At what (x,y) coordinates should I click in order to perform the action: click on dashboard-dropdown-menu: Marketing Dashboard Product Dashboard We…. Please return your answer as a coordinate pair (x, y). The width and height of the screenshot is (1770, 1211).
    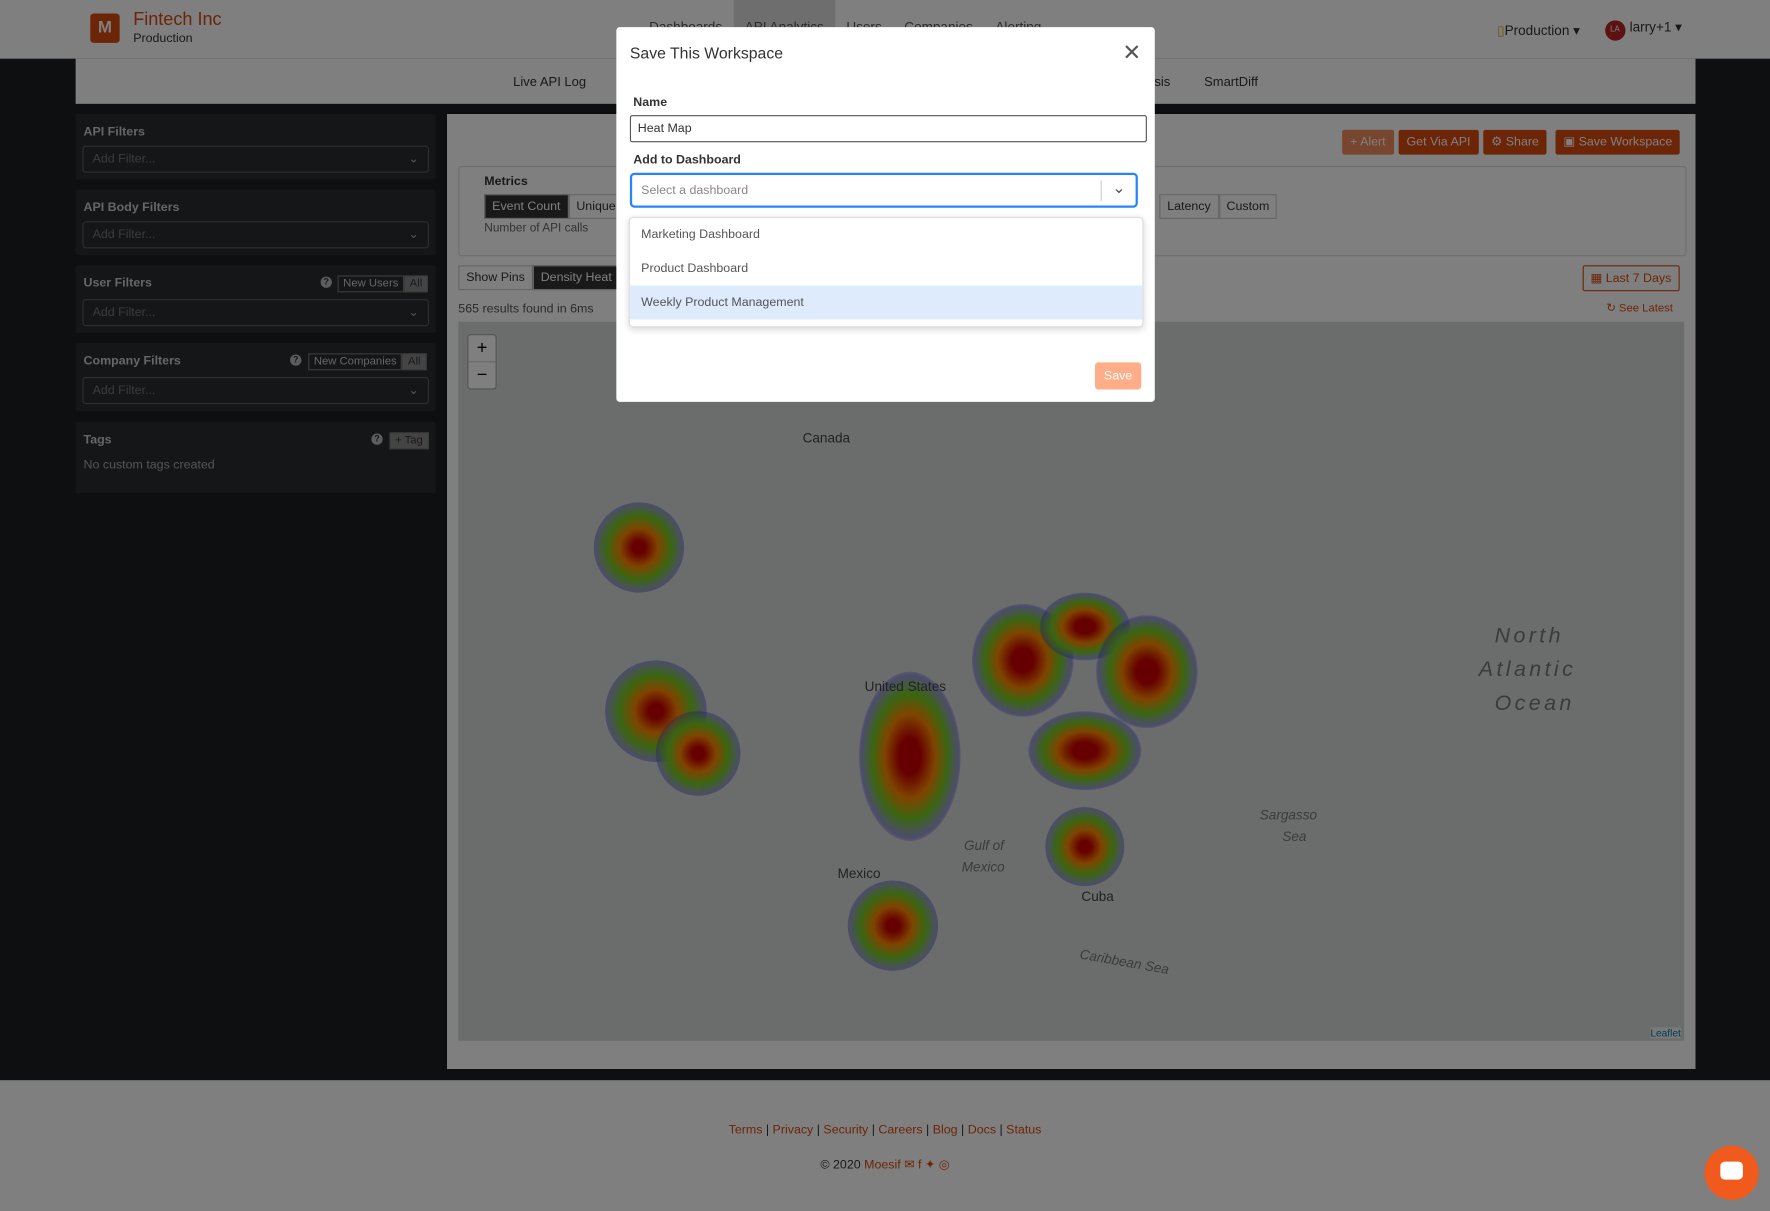
    Looking at the image, I should click on (886, 272).